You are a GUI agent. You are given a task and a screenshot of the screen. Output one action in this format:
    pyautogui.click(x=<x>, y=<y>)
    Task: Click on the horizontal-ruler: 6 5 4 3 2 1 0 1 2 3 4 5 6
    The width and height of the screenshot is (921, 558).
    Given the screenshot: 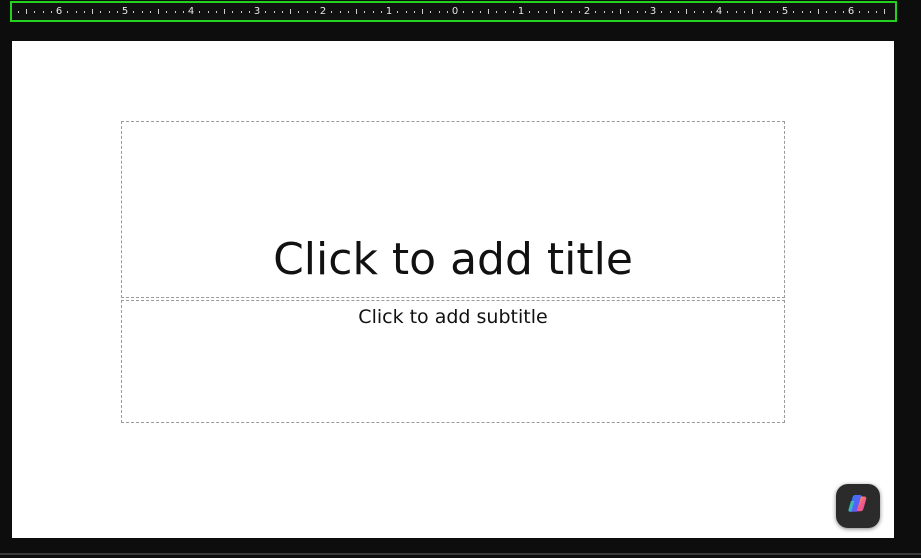 What is the action you would take?
    pyautogui.click(x=453, y=11)
    